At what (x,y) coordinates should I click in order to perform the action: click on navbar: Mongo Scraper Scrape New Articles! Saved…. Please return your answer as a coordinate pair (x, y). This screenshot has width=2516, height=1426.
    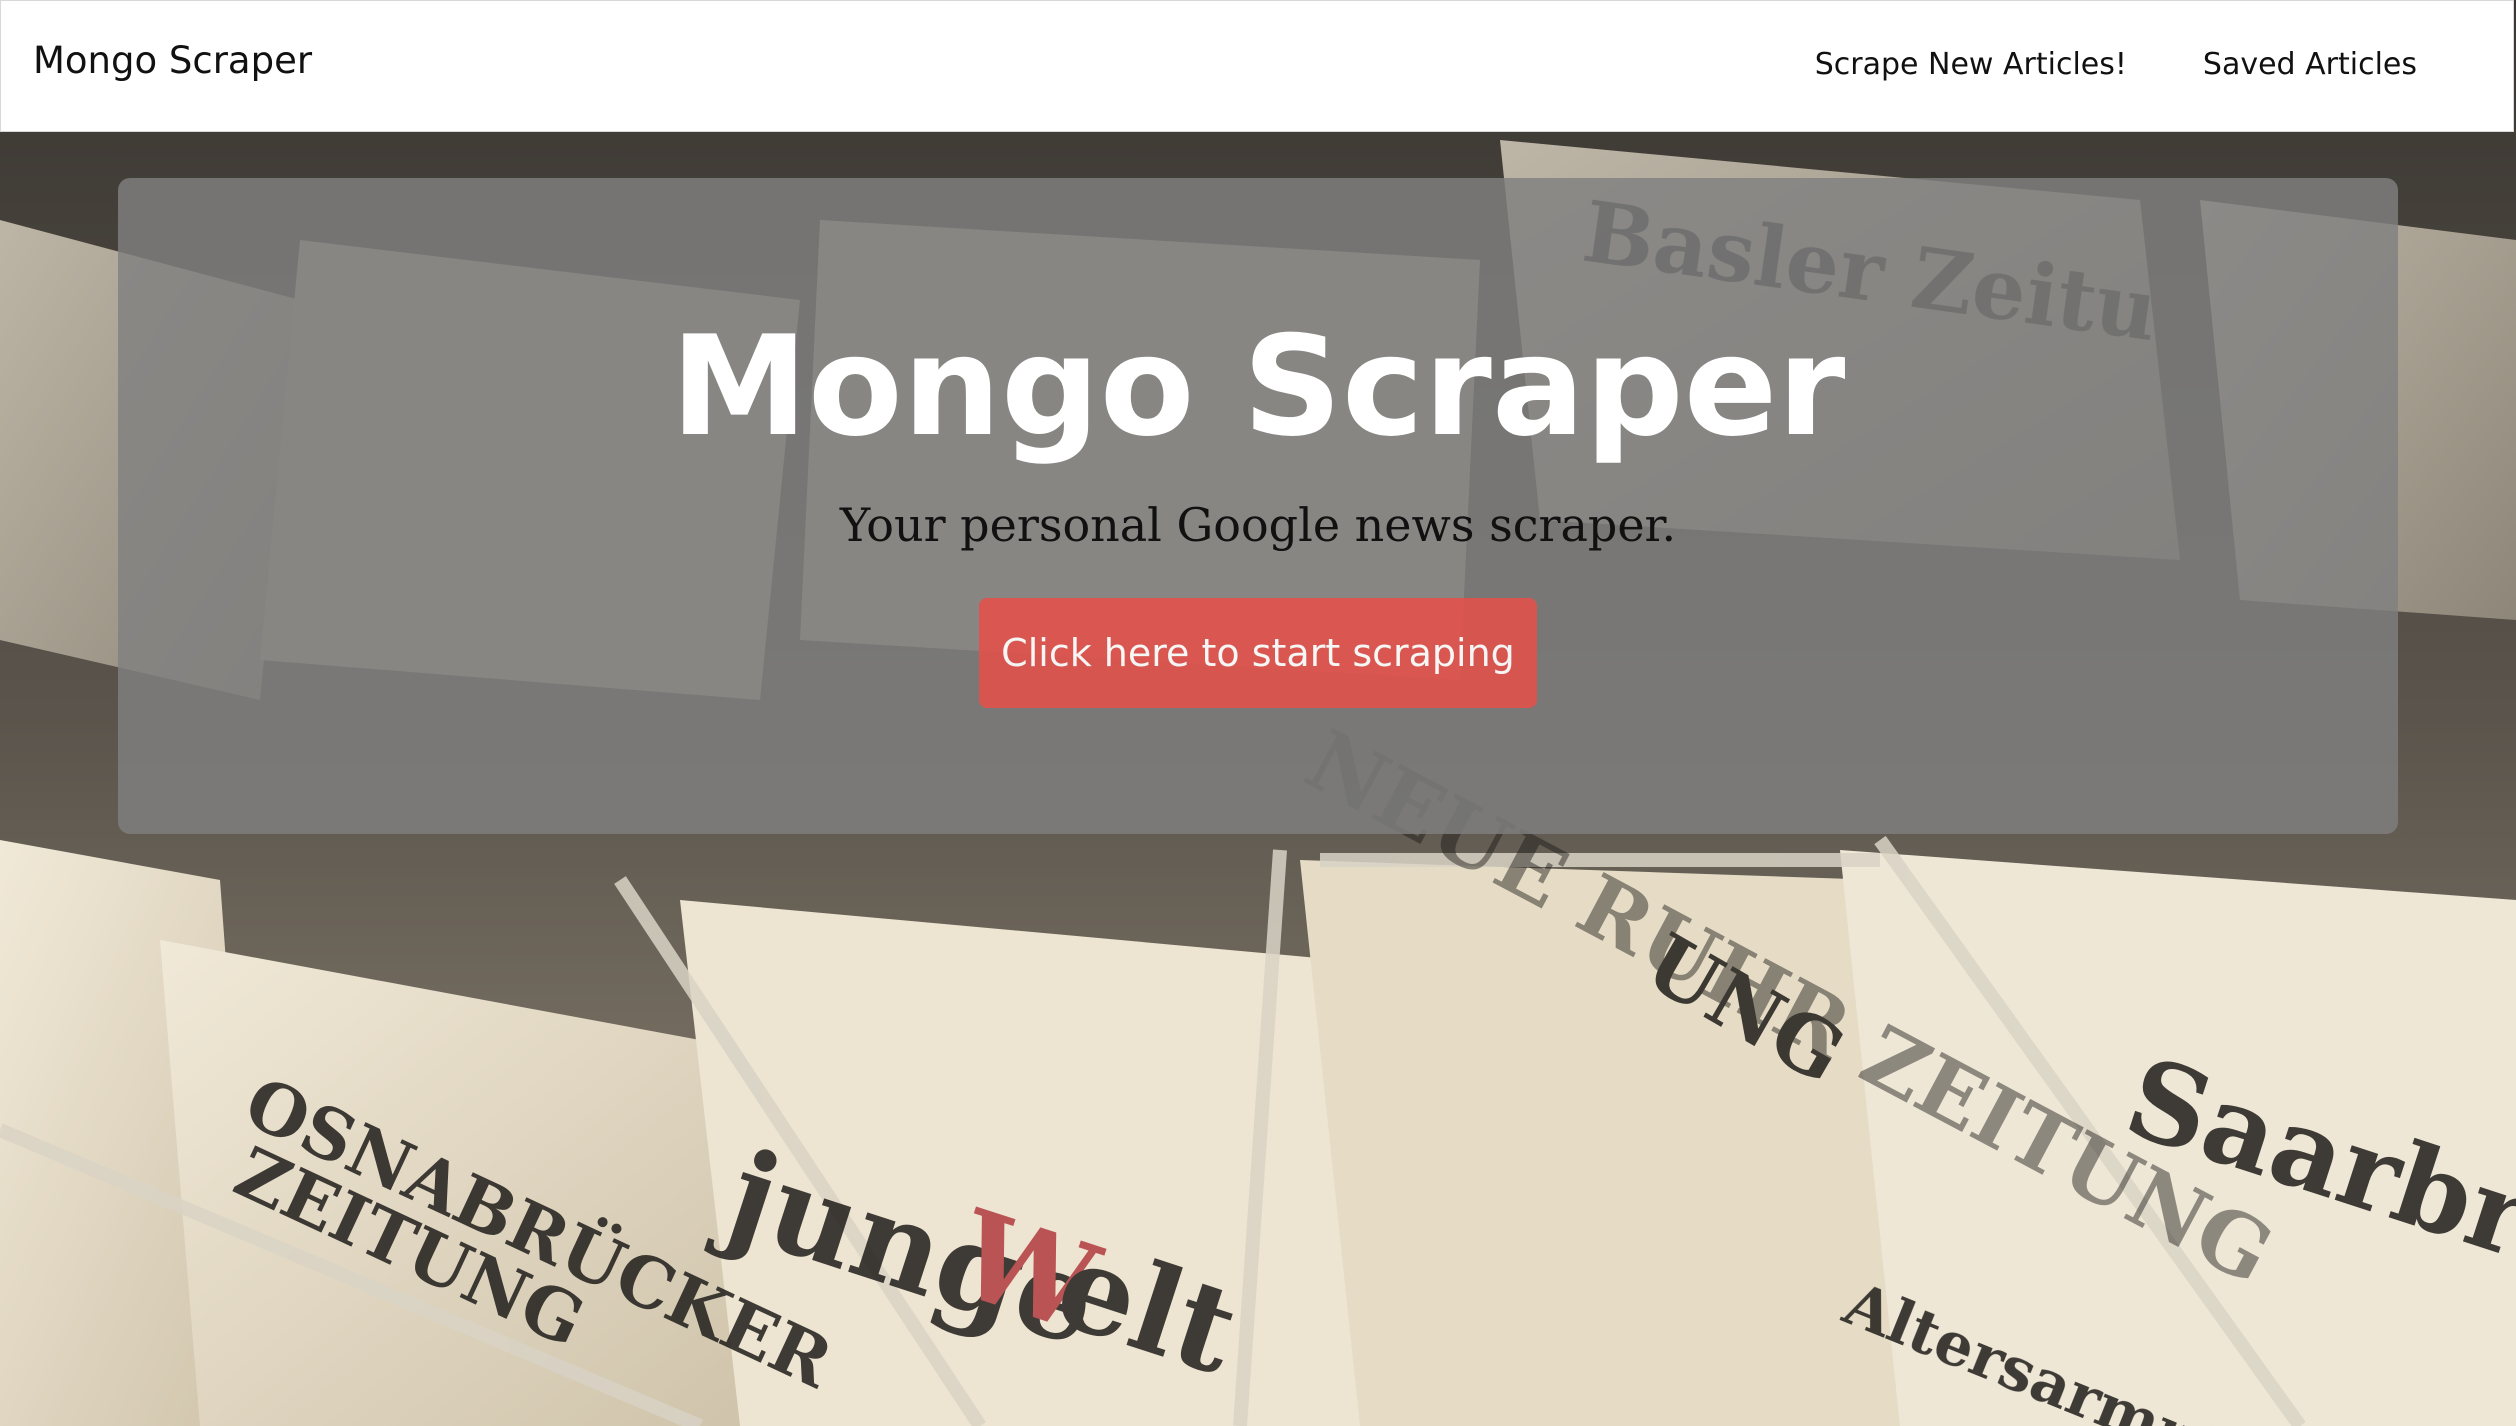
    Looking at the image, I should click on (1257, 66).